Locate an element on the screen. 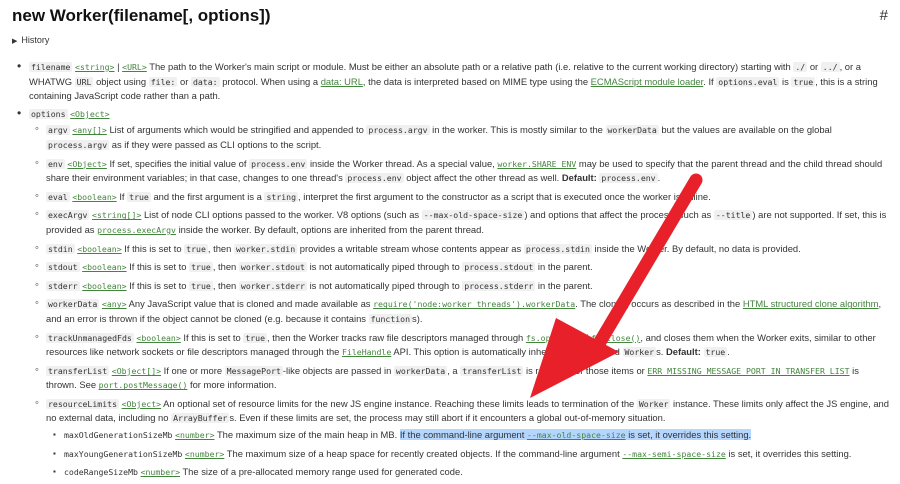 The height and width of the screenshot is (484, 900). inline-code: --max-old-space-size is located at coordinates (473, 215).